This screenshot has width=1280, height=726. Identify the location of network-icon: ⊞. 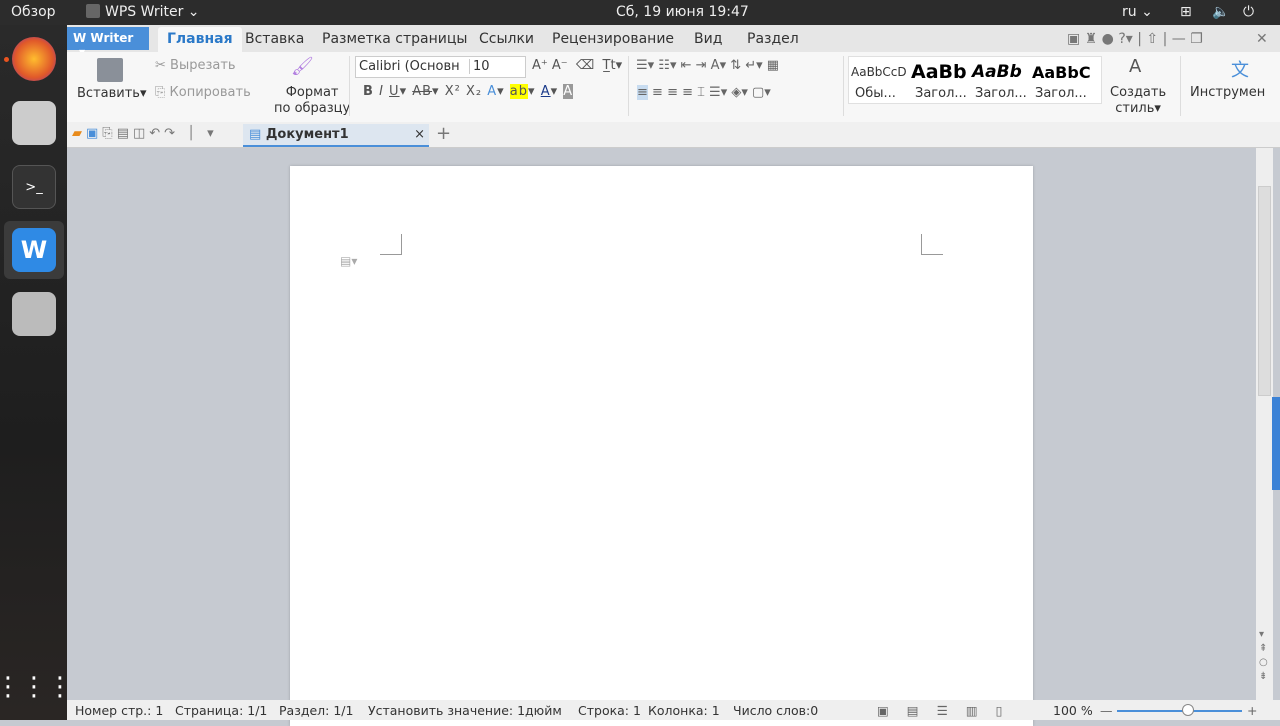
(1186, 12).